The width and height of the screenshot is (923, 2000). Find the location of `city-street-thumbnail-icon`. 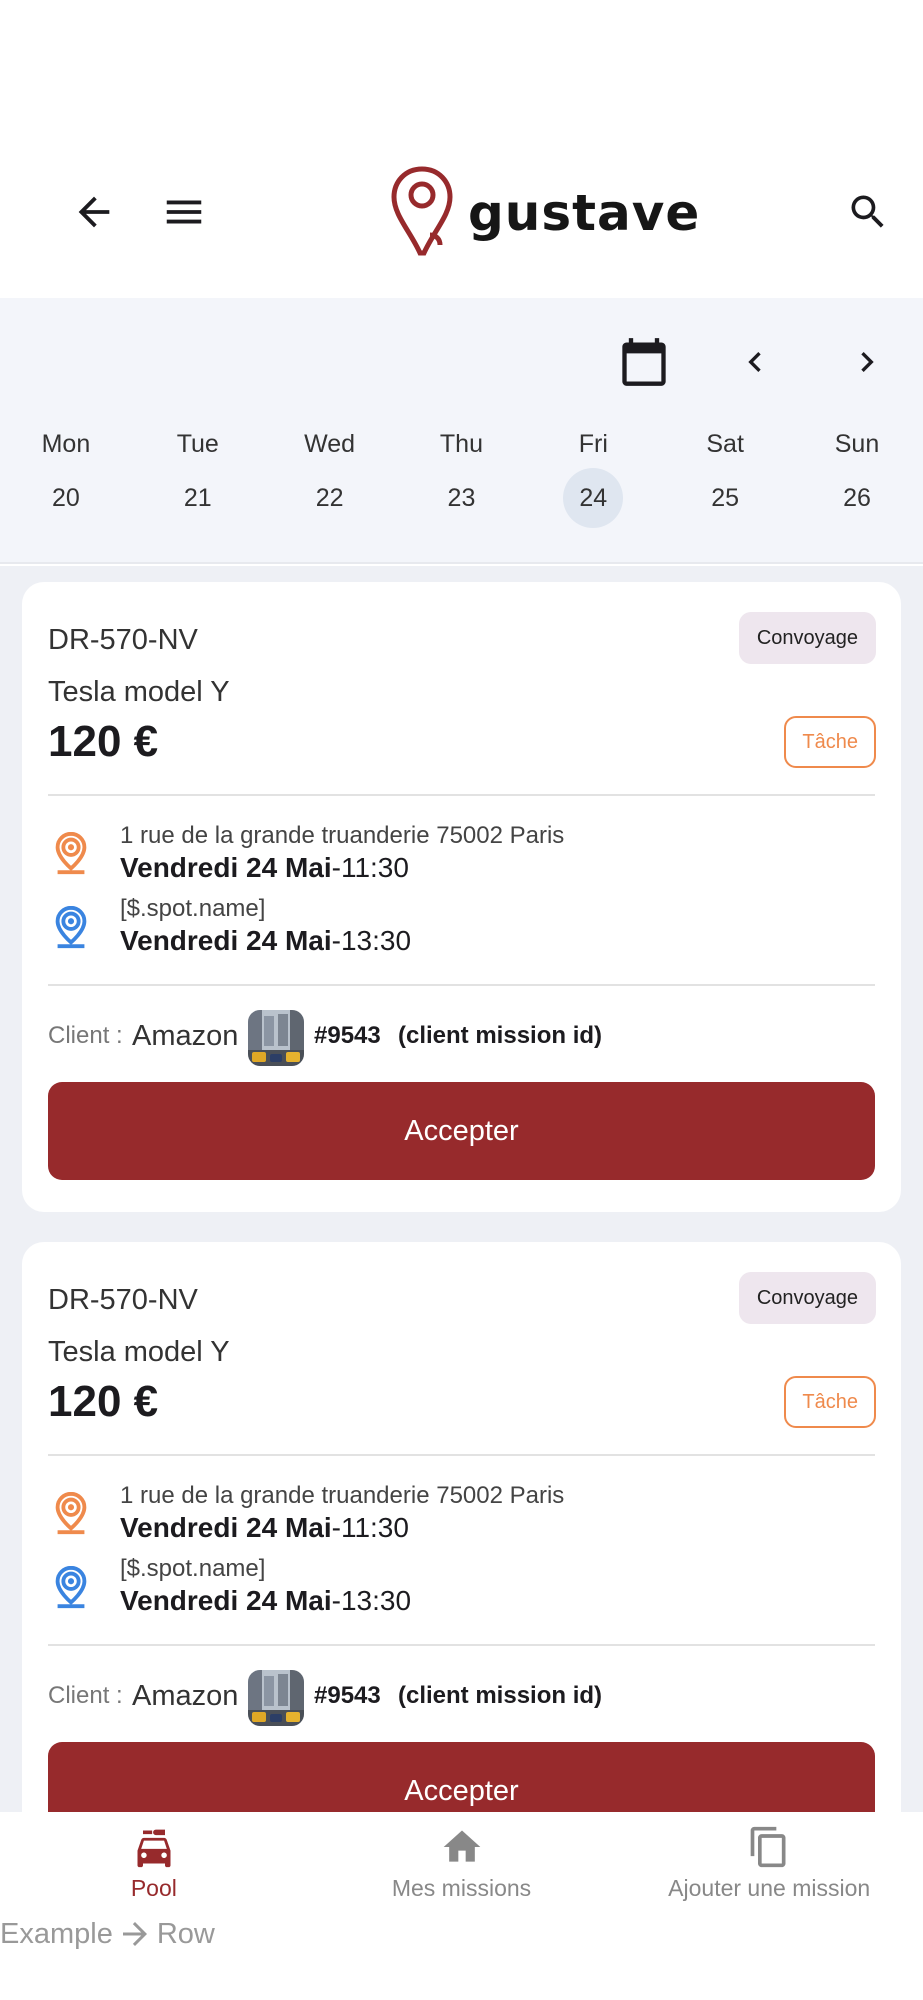

city-street-thumbnail-icon is located at coordinates (276, 1698).